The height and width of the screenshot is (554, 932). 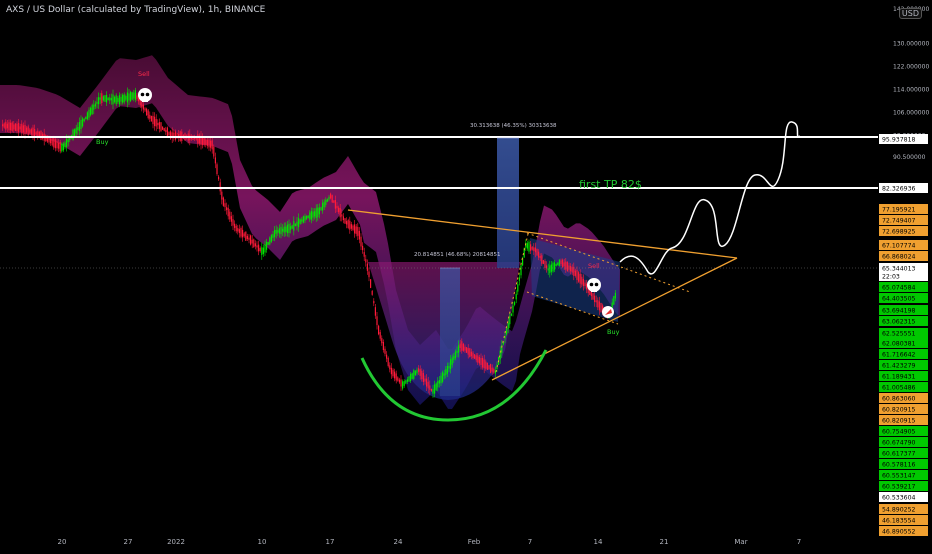 What do you see at coordinates (398, 542) in the screenshot?
I see `time-tick-label: 24` at bounding box center [398, 542].